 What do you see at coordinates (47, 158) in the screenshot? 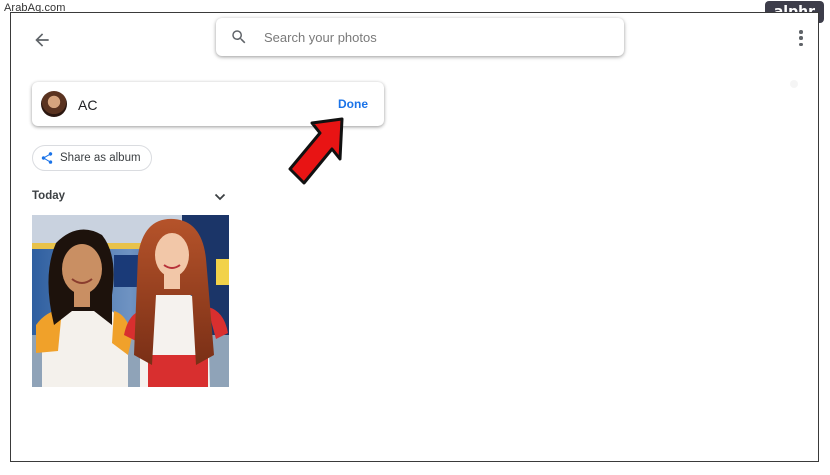
I see `share-icon` at bounding box center [47, 158].